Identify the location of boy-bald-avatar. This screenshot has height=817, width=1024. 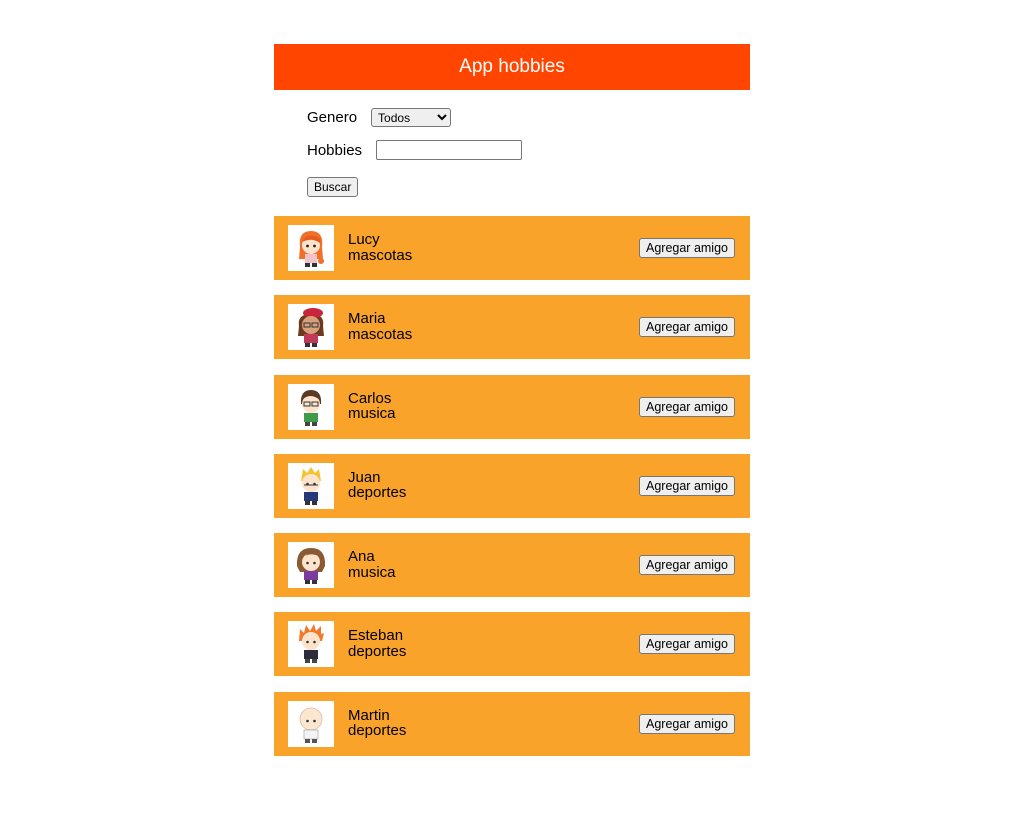
(311, 723).